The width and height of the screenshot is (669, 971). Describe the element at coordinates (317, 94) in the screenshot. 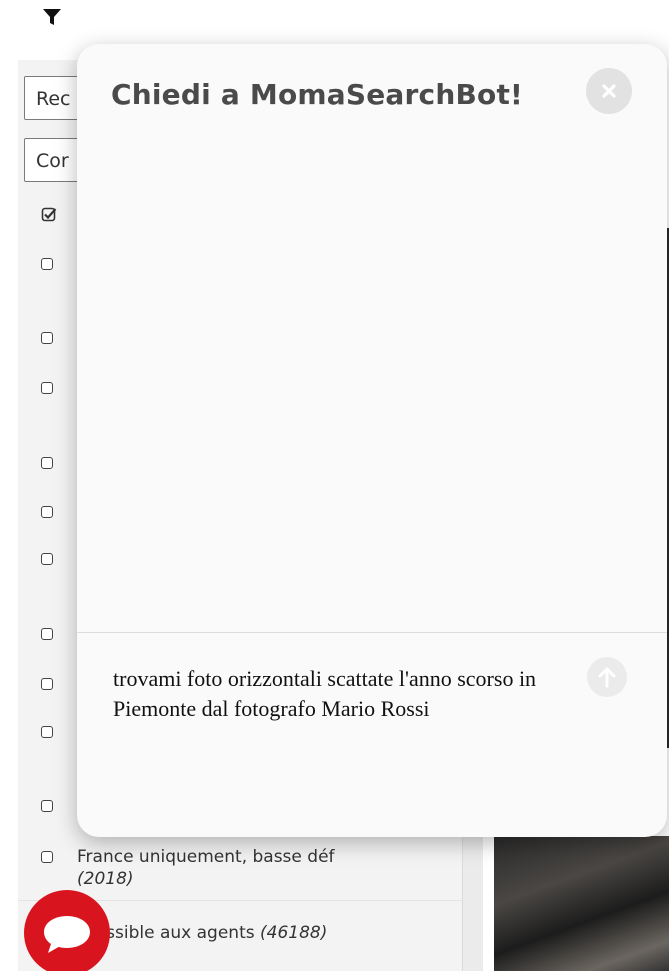

I see `chat-modal-title: Chiedi a MomaSearchBot!` at that location.